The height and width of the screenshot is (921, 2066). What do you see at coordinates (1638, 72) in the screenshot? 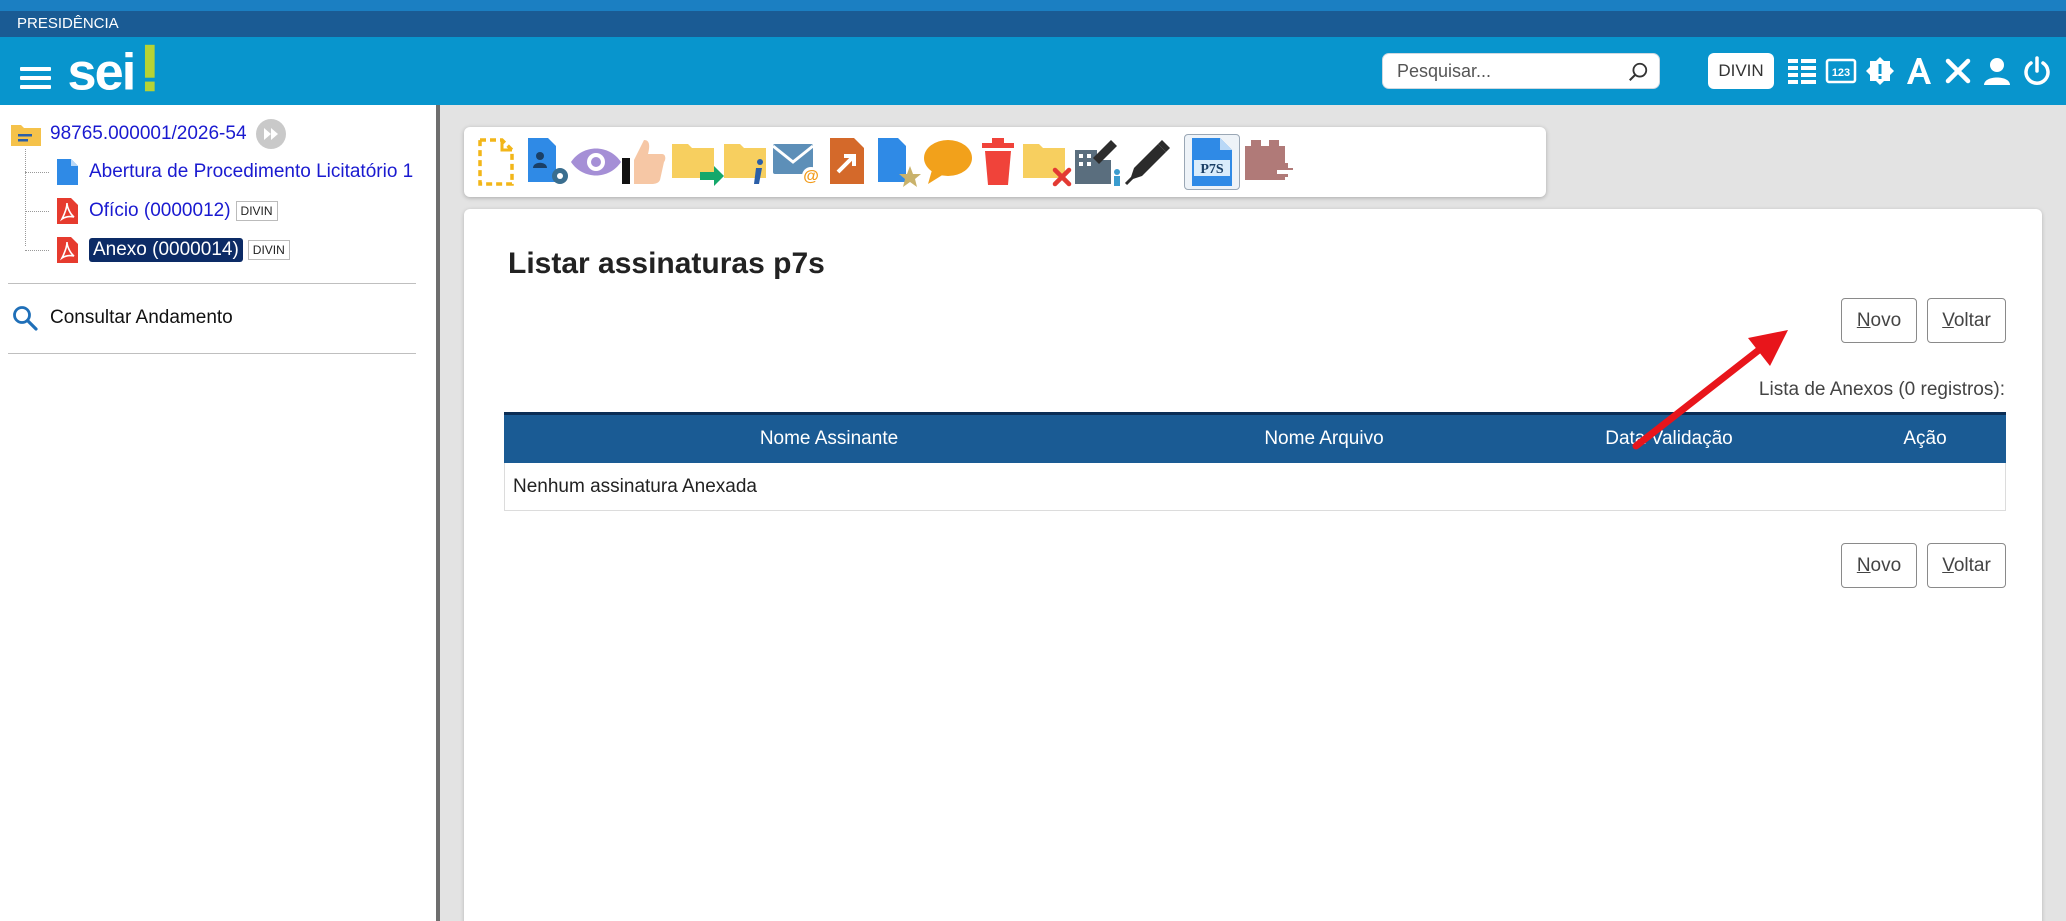
I see `search-icon` at bounding box center [1638, 72].